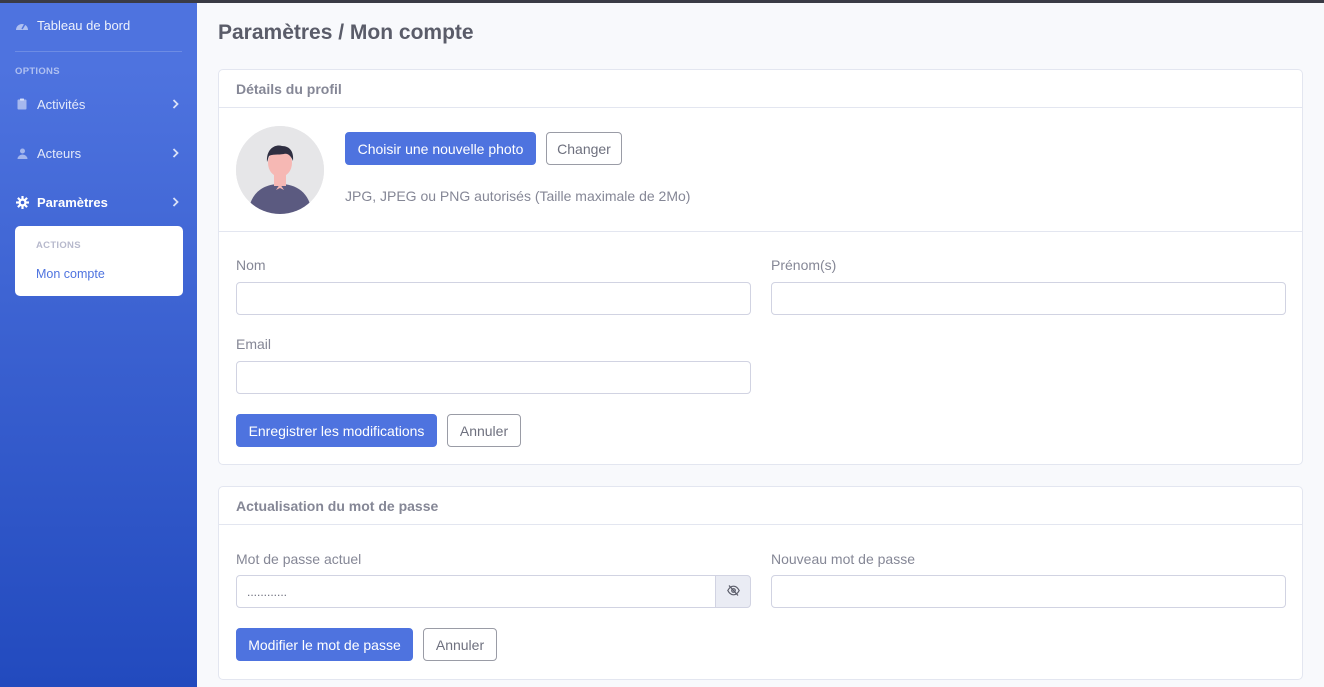 Image resolution: width=1324 pixels, height=687 pixels. Describe the element at coordinates (98, 51) in the screenshot. I see `sidebar-divider` at that location.